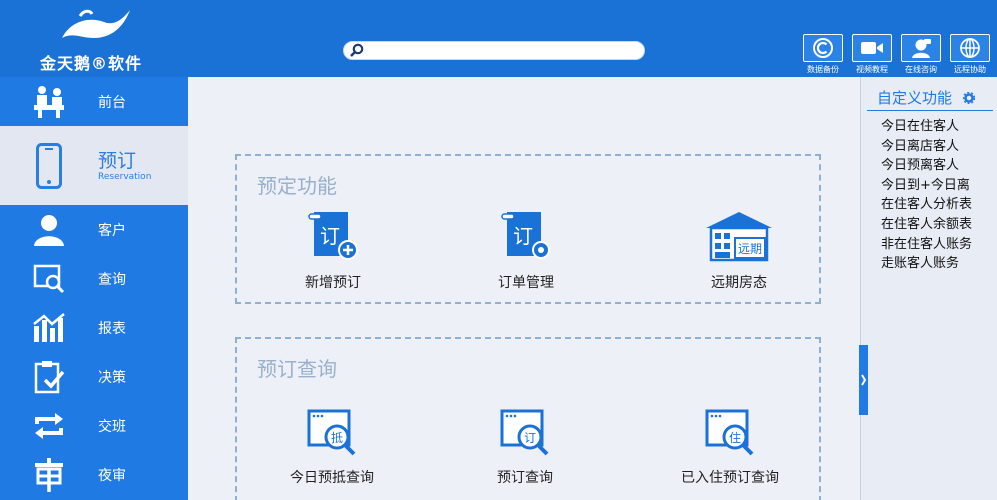  I want to click on sidebar-item-shift: 交班, so click(94, 425).